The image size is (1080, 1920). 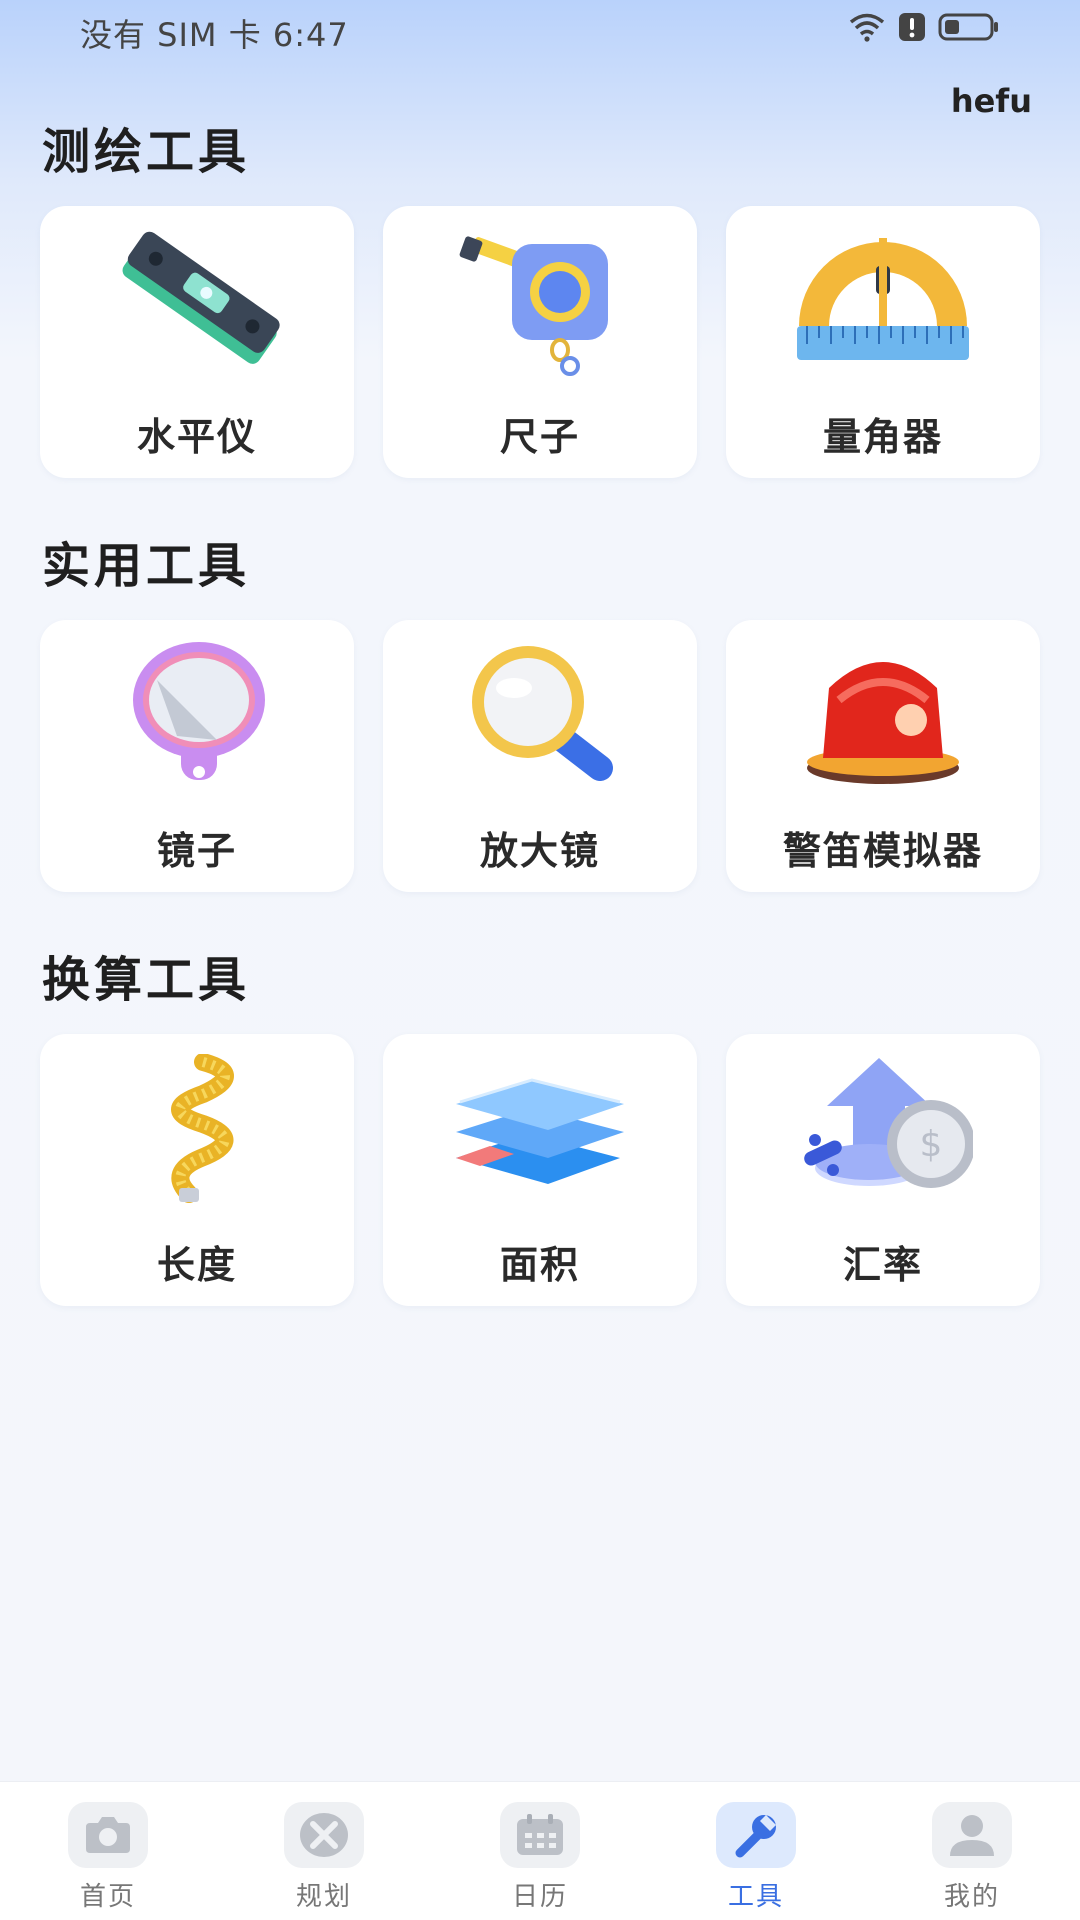 What do you see at coordinates (196, 437) in the screenshot?
I see `tool-label: 水平仪` at bounding box center [196, 437].